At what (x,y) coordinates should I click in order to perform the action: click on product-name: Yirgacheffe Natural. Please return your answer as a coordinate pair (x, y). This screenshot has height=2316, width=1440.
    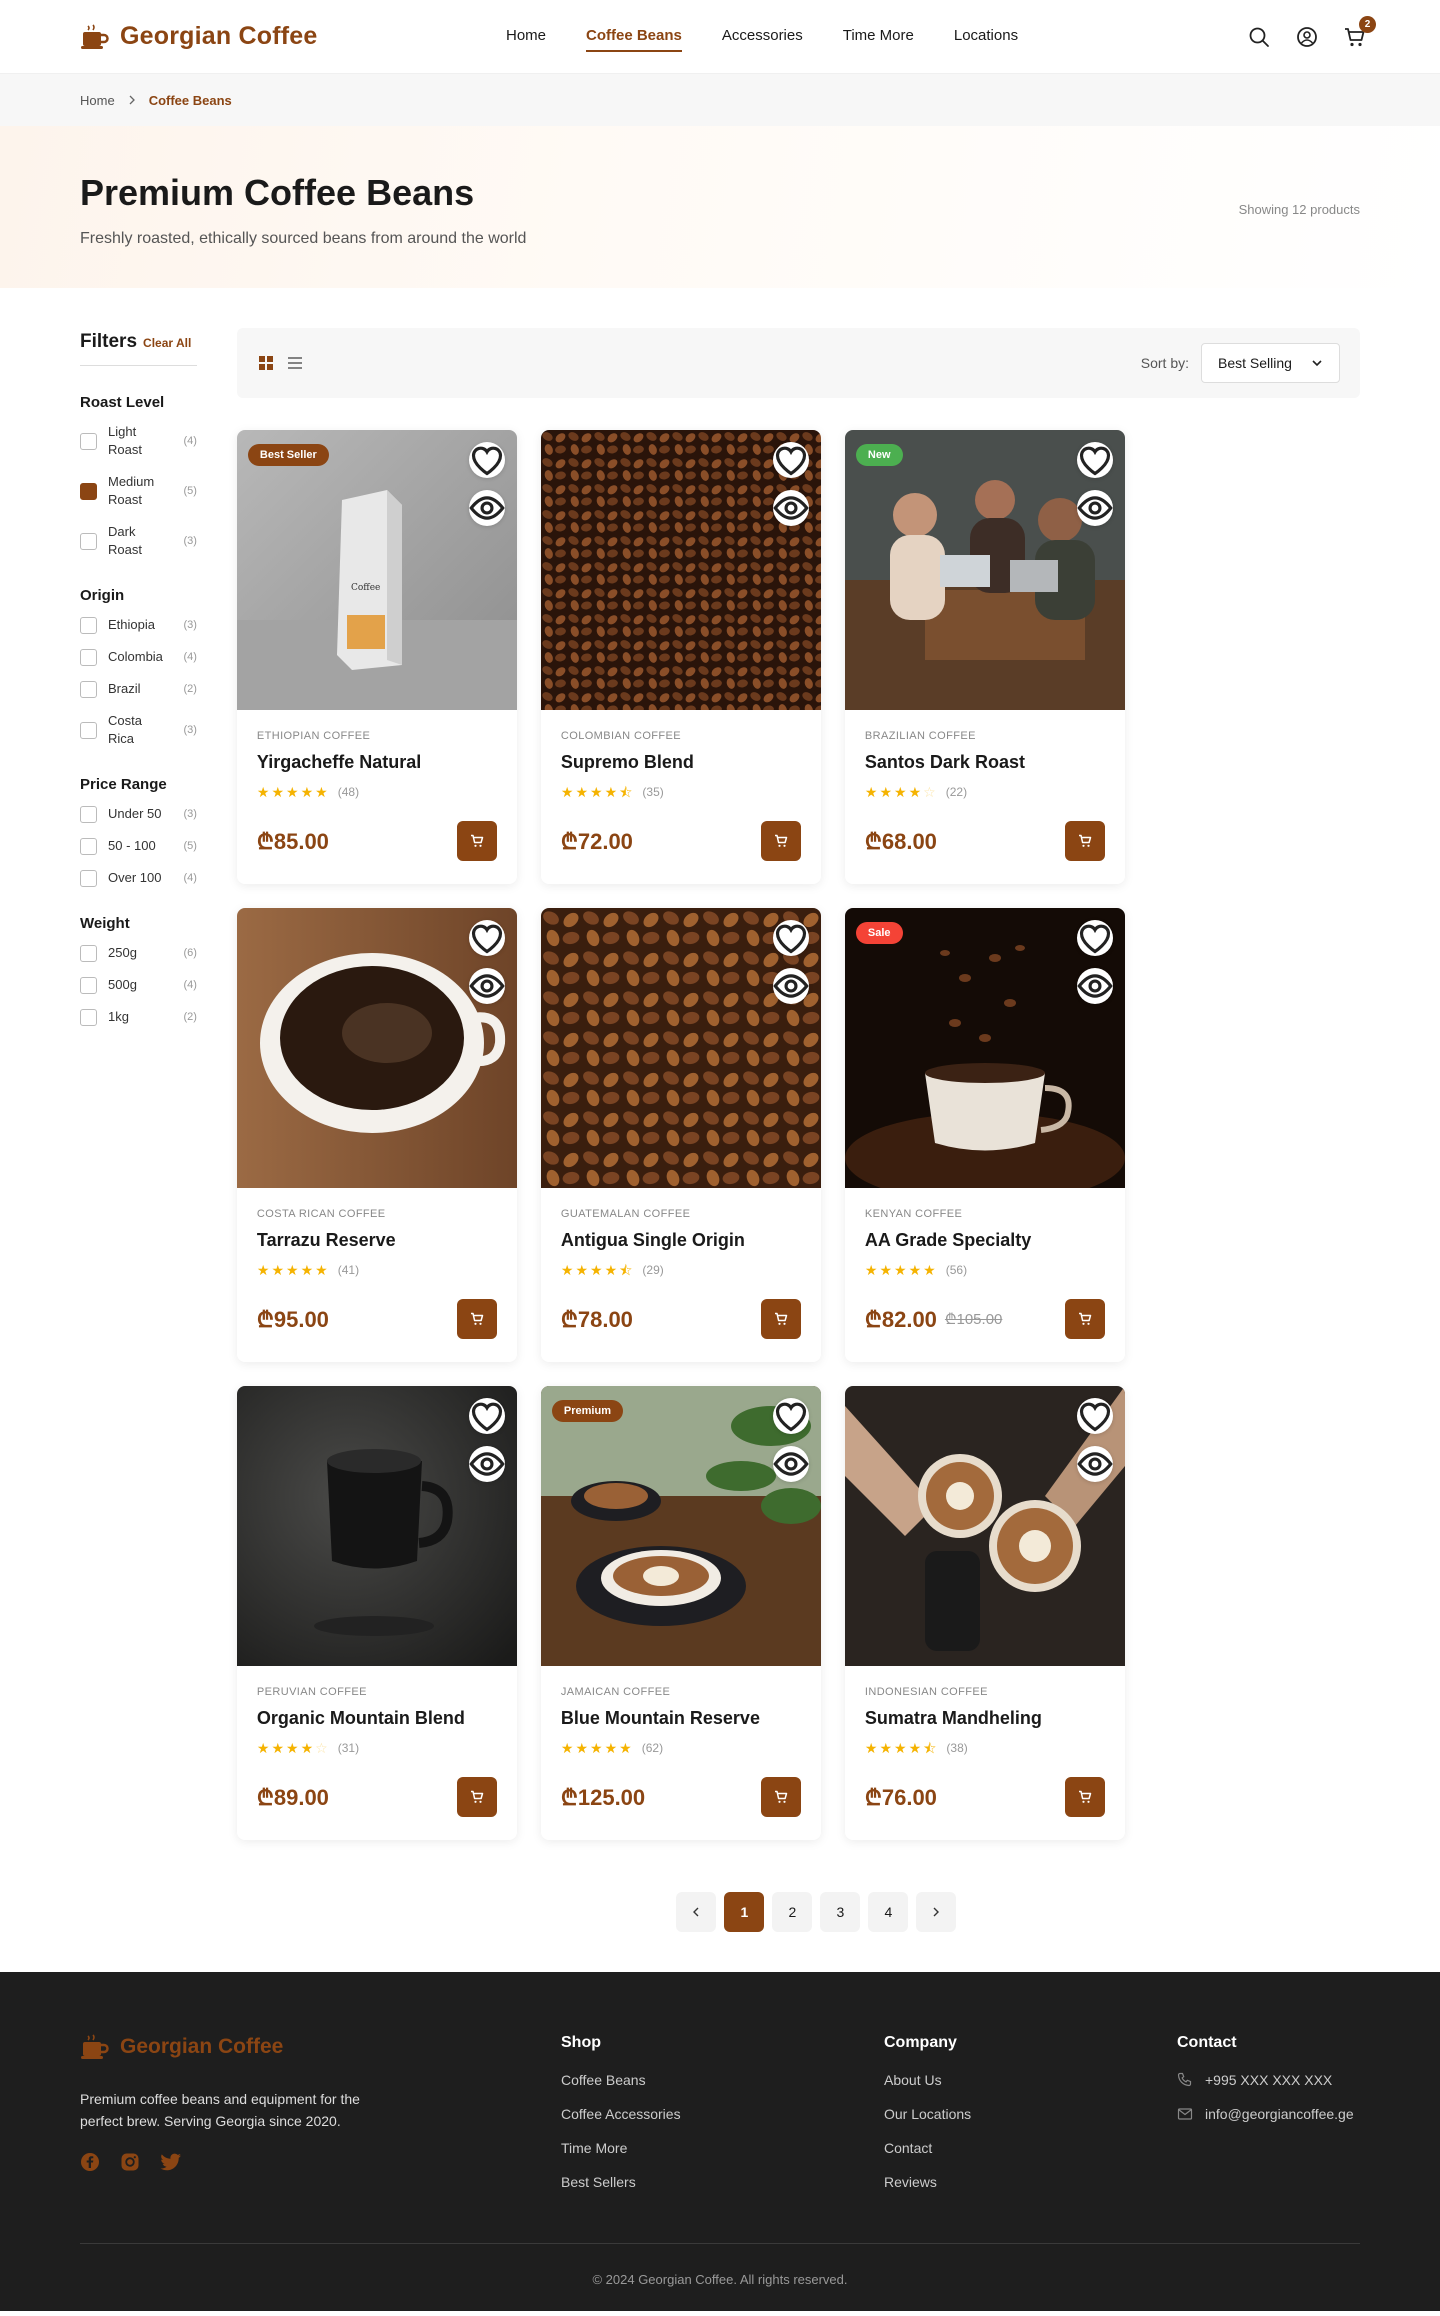
    Looking at the image, I should click on (377, 762).